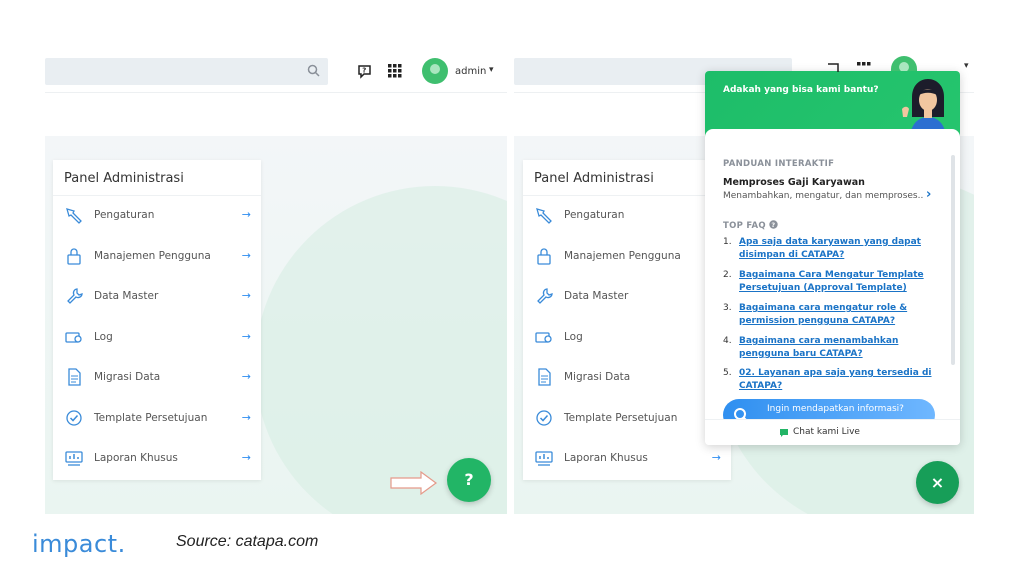 This screenshot has width=1024, height=576. I want to click on menu-item-migrasi-data: Migrasi Data, so click(627, 378).